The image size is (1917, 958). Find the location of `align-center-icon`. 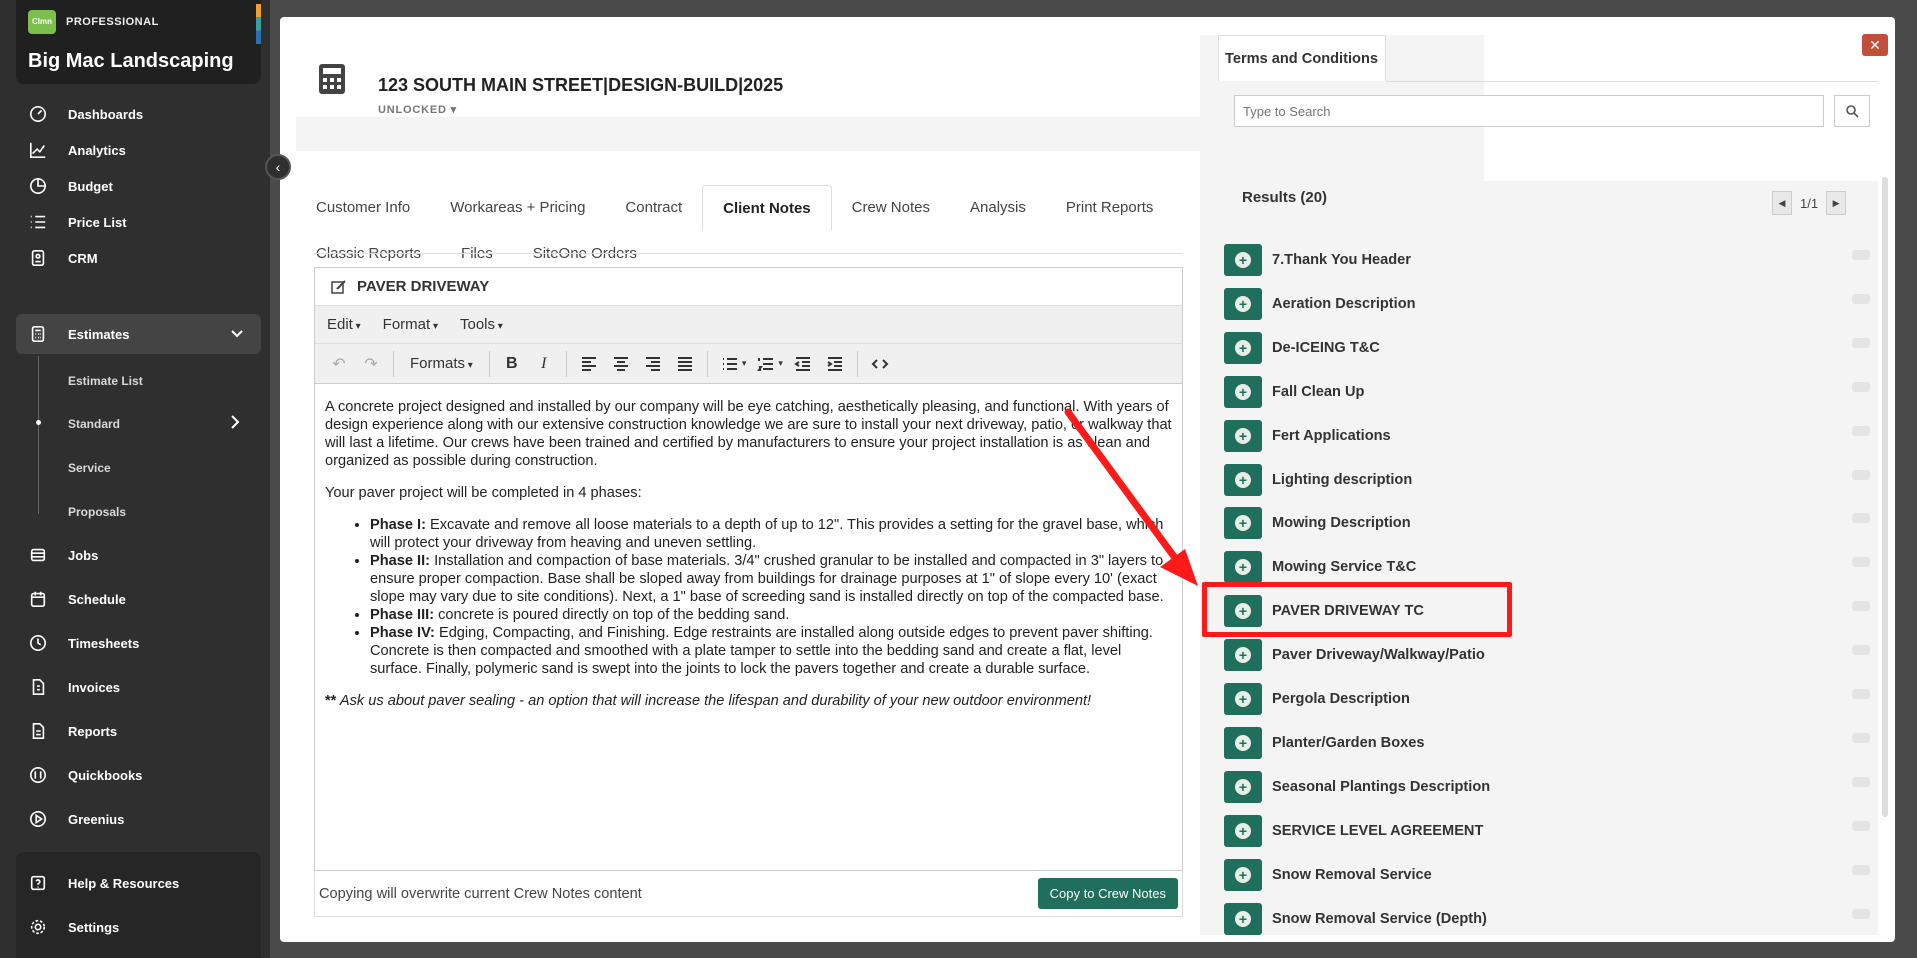

align-center-icon is located at coordinates (621, 364).